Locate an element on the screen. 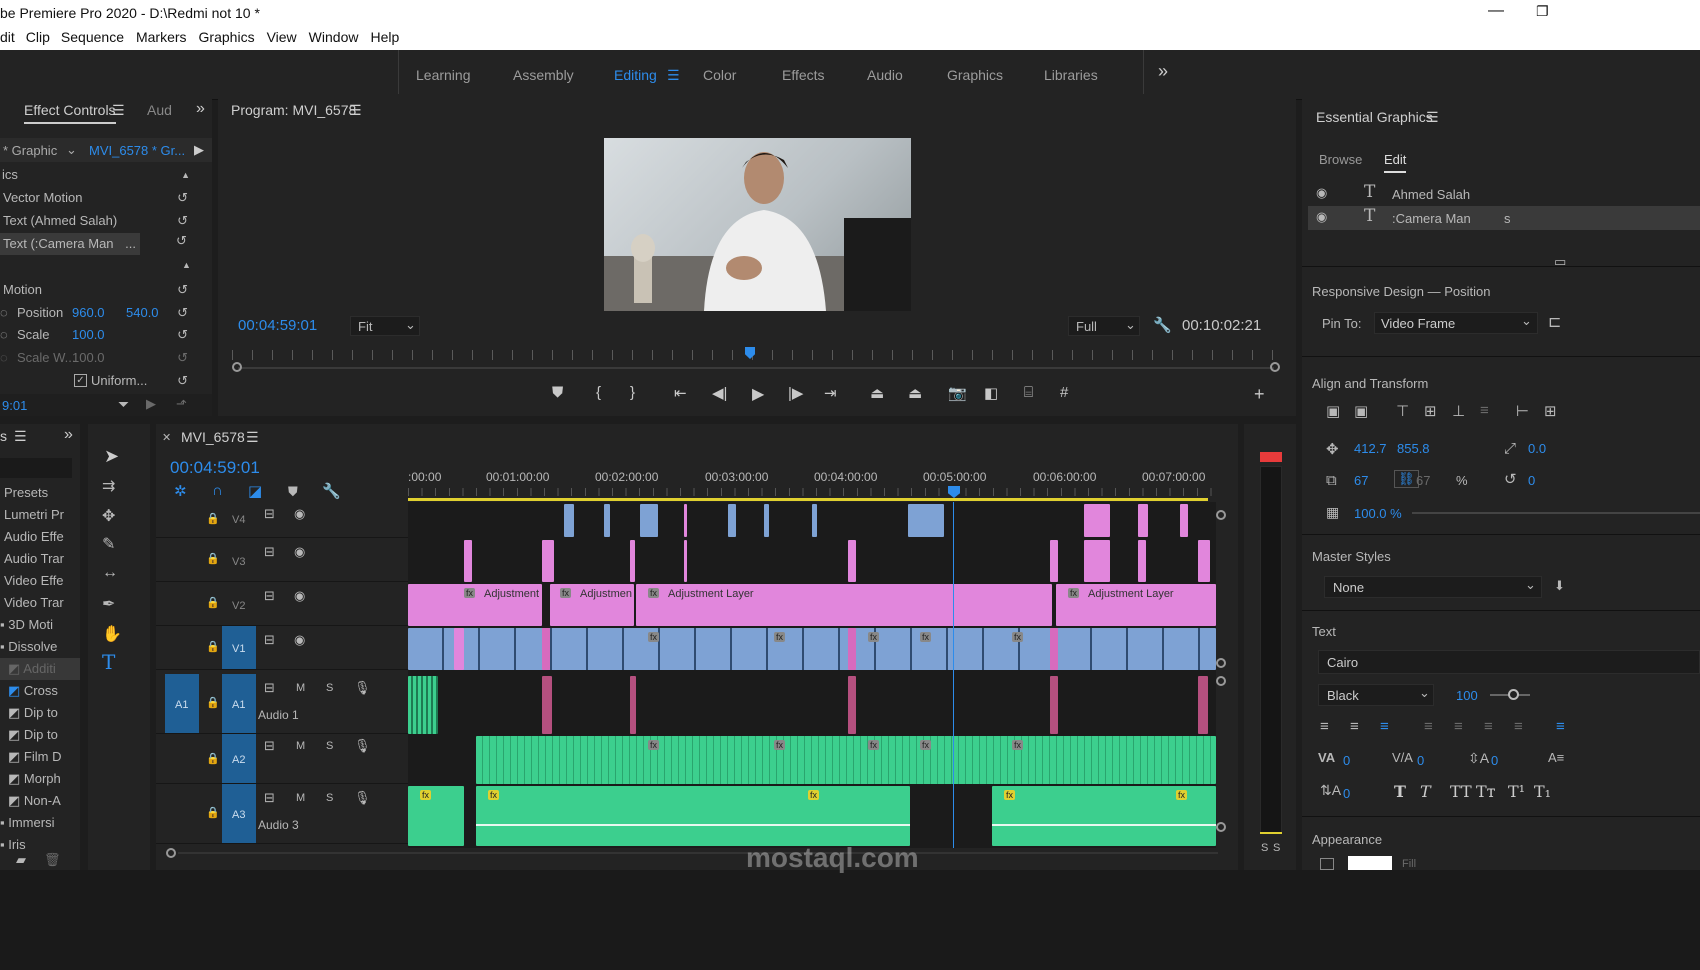  reset-icon: ↺ is located at coordinates (182, 335).